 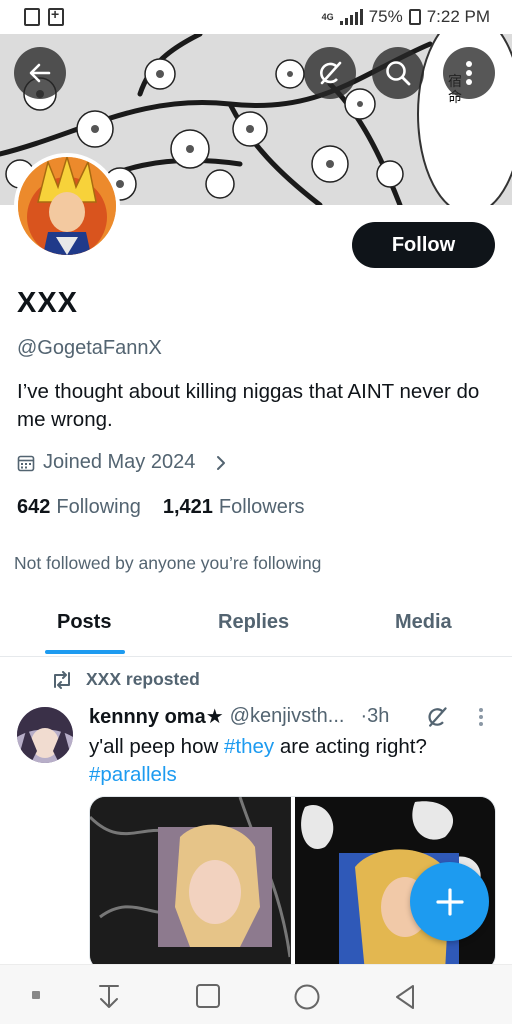 I want to click on post-author-avatar, so click(x=45, y=735).